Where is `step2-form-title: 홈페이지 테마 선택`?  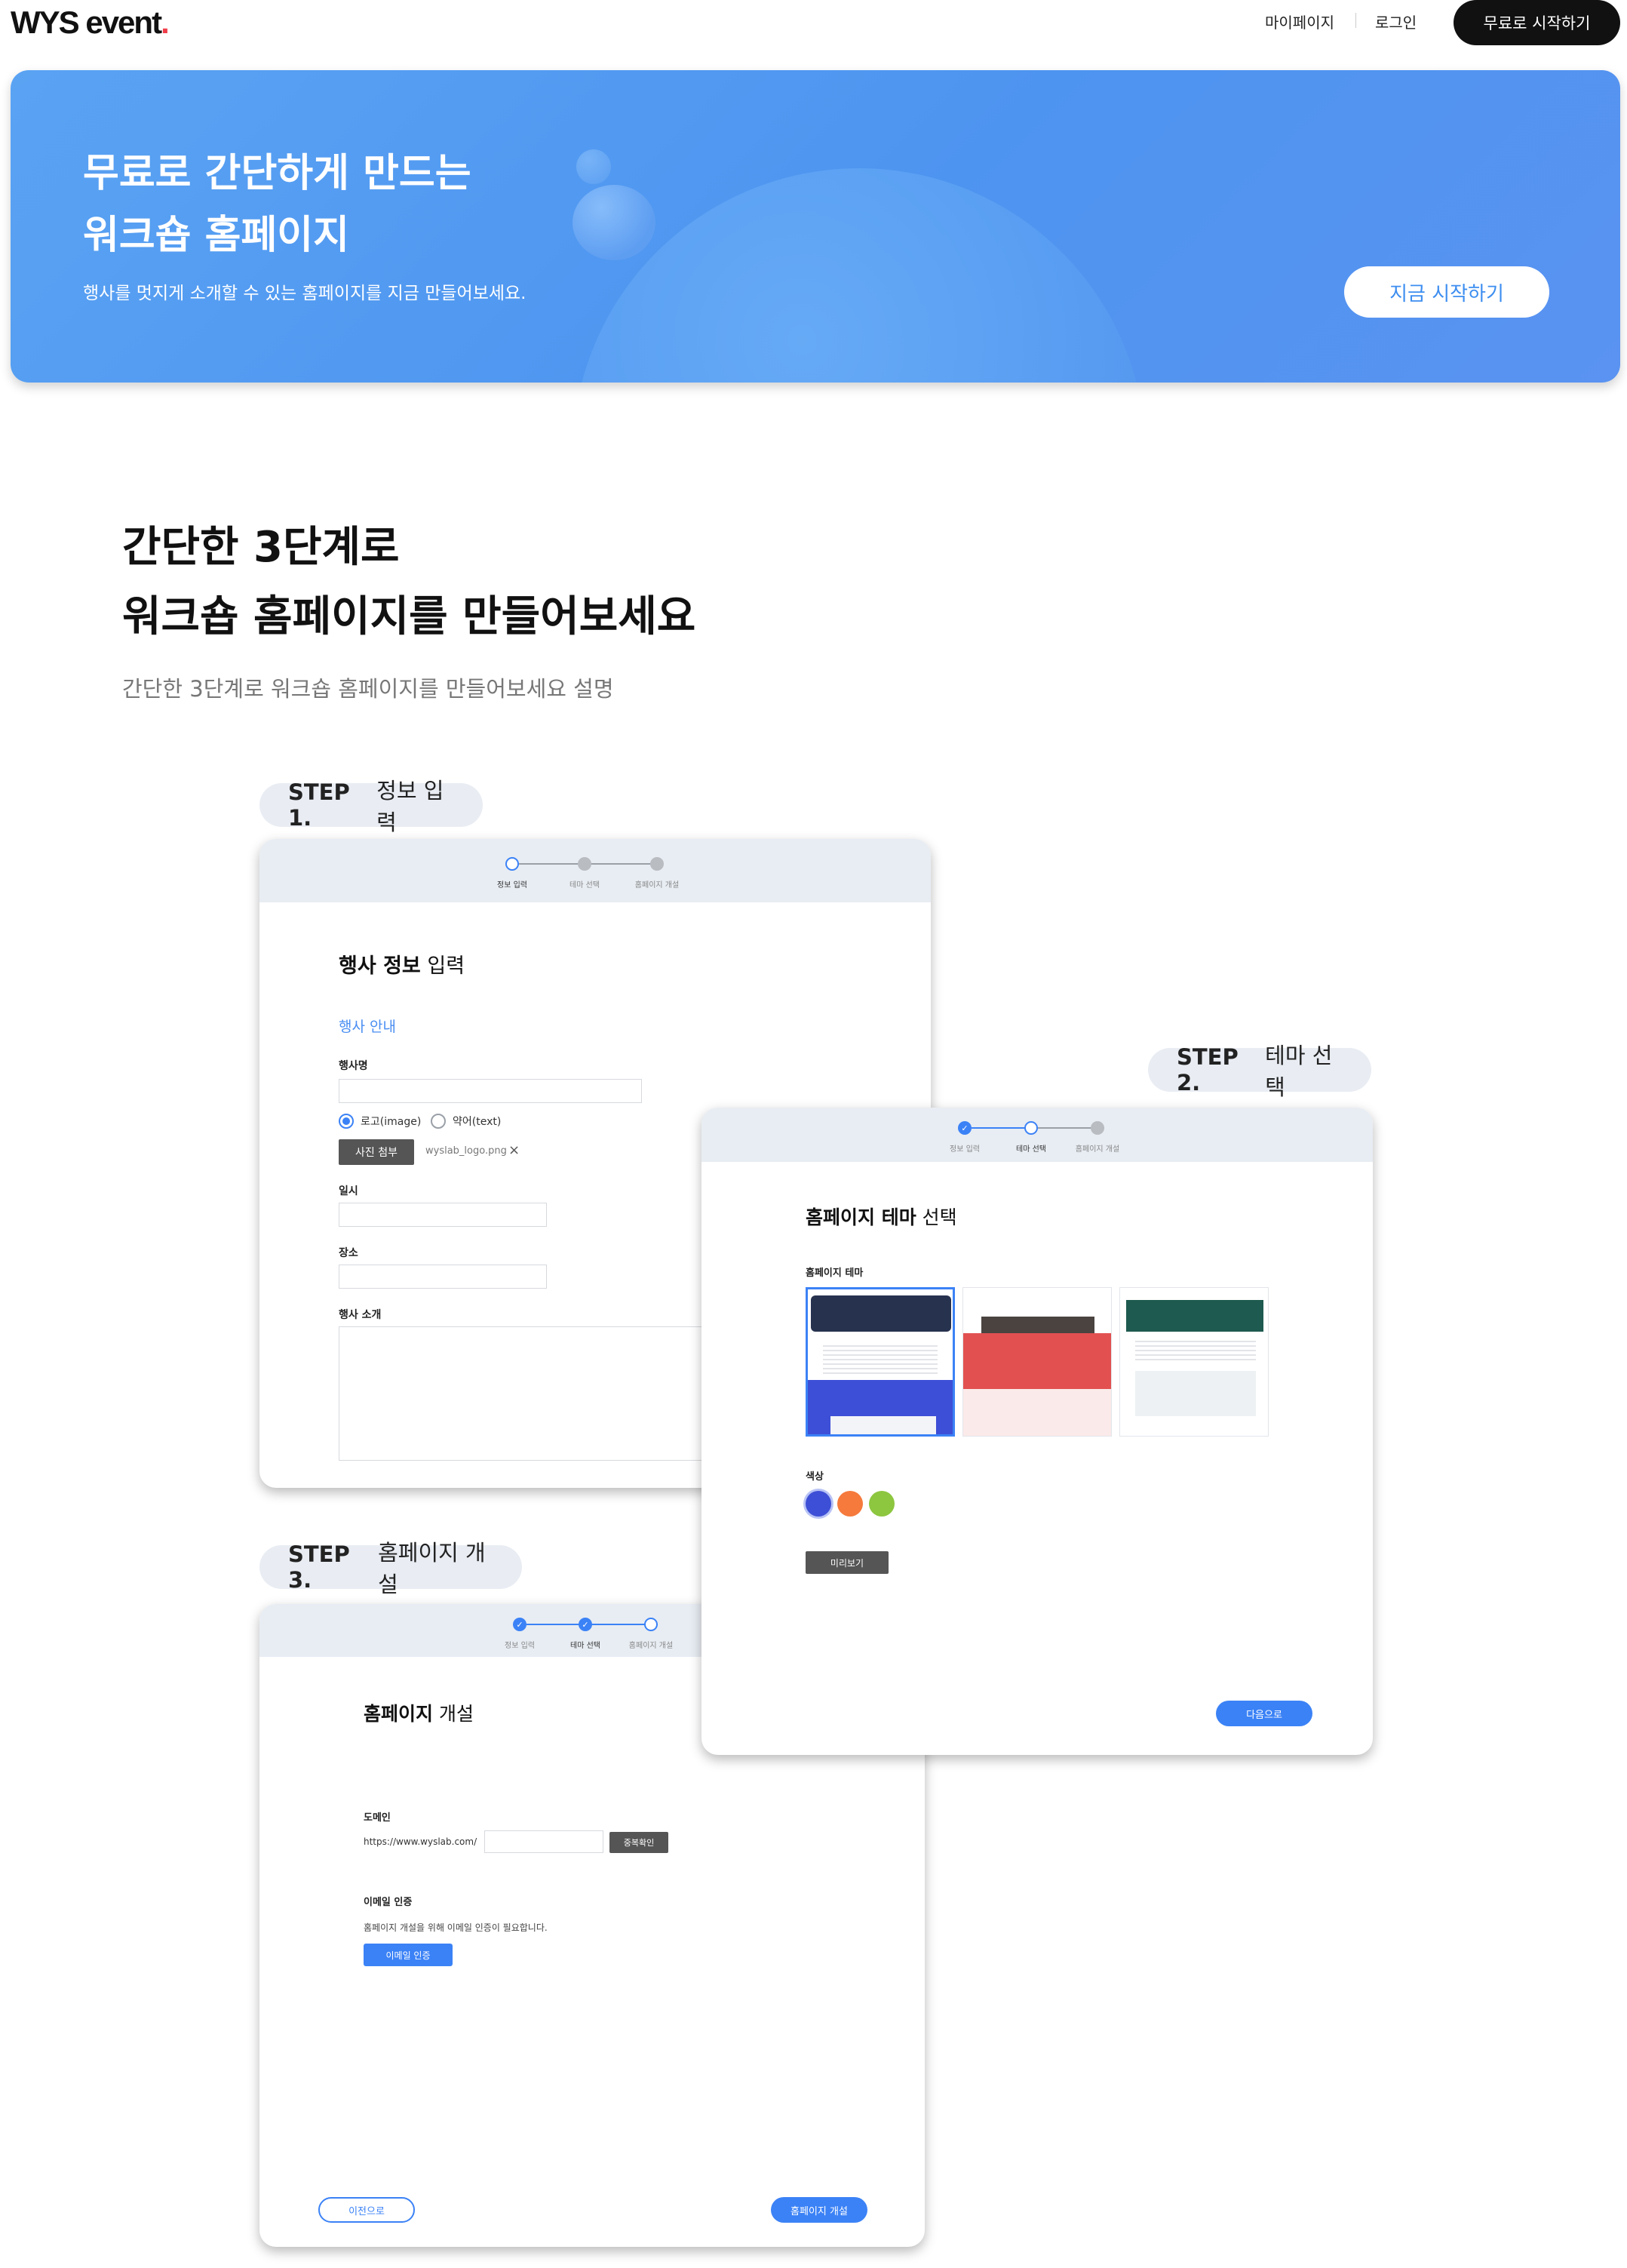 step2-form-title: 홈페이지 테마 선택 is located at coordinates (881, 1216).